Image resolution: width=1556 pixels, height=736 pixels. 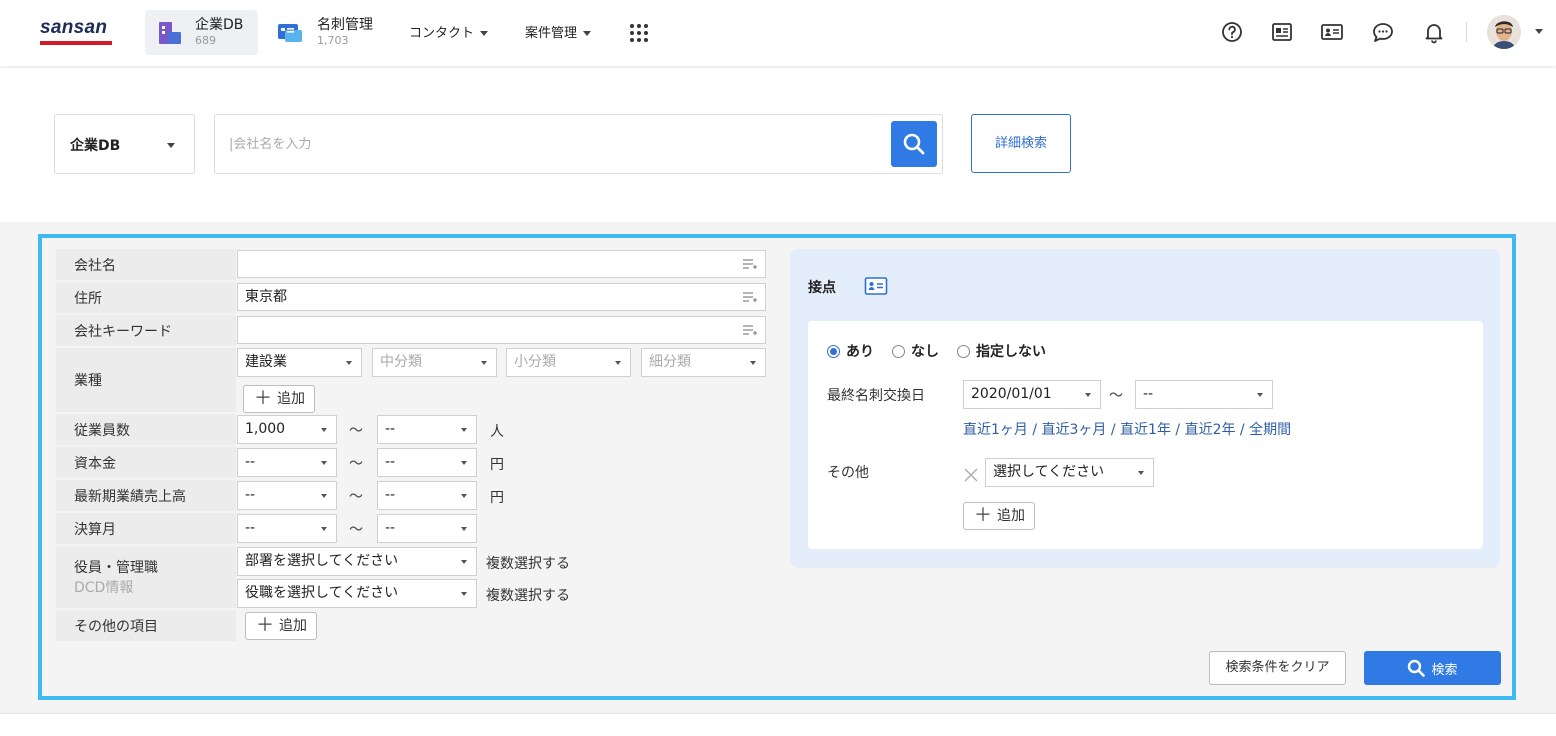 What do you see at coordinates (146, 495) in the screenshot?
I see `sales-label: 最新期業績売上高` at bounding box center [146, 495].